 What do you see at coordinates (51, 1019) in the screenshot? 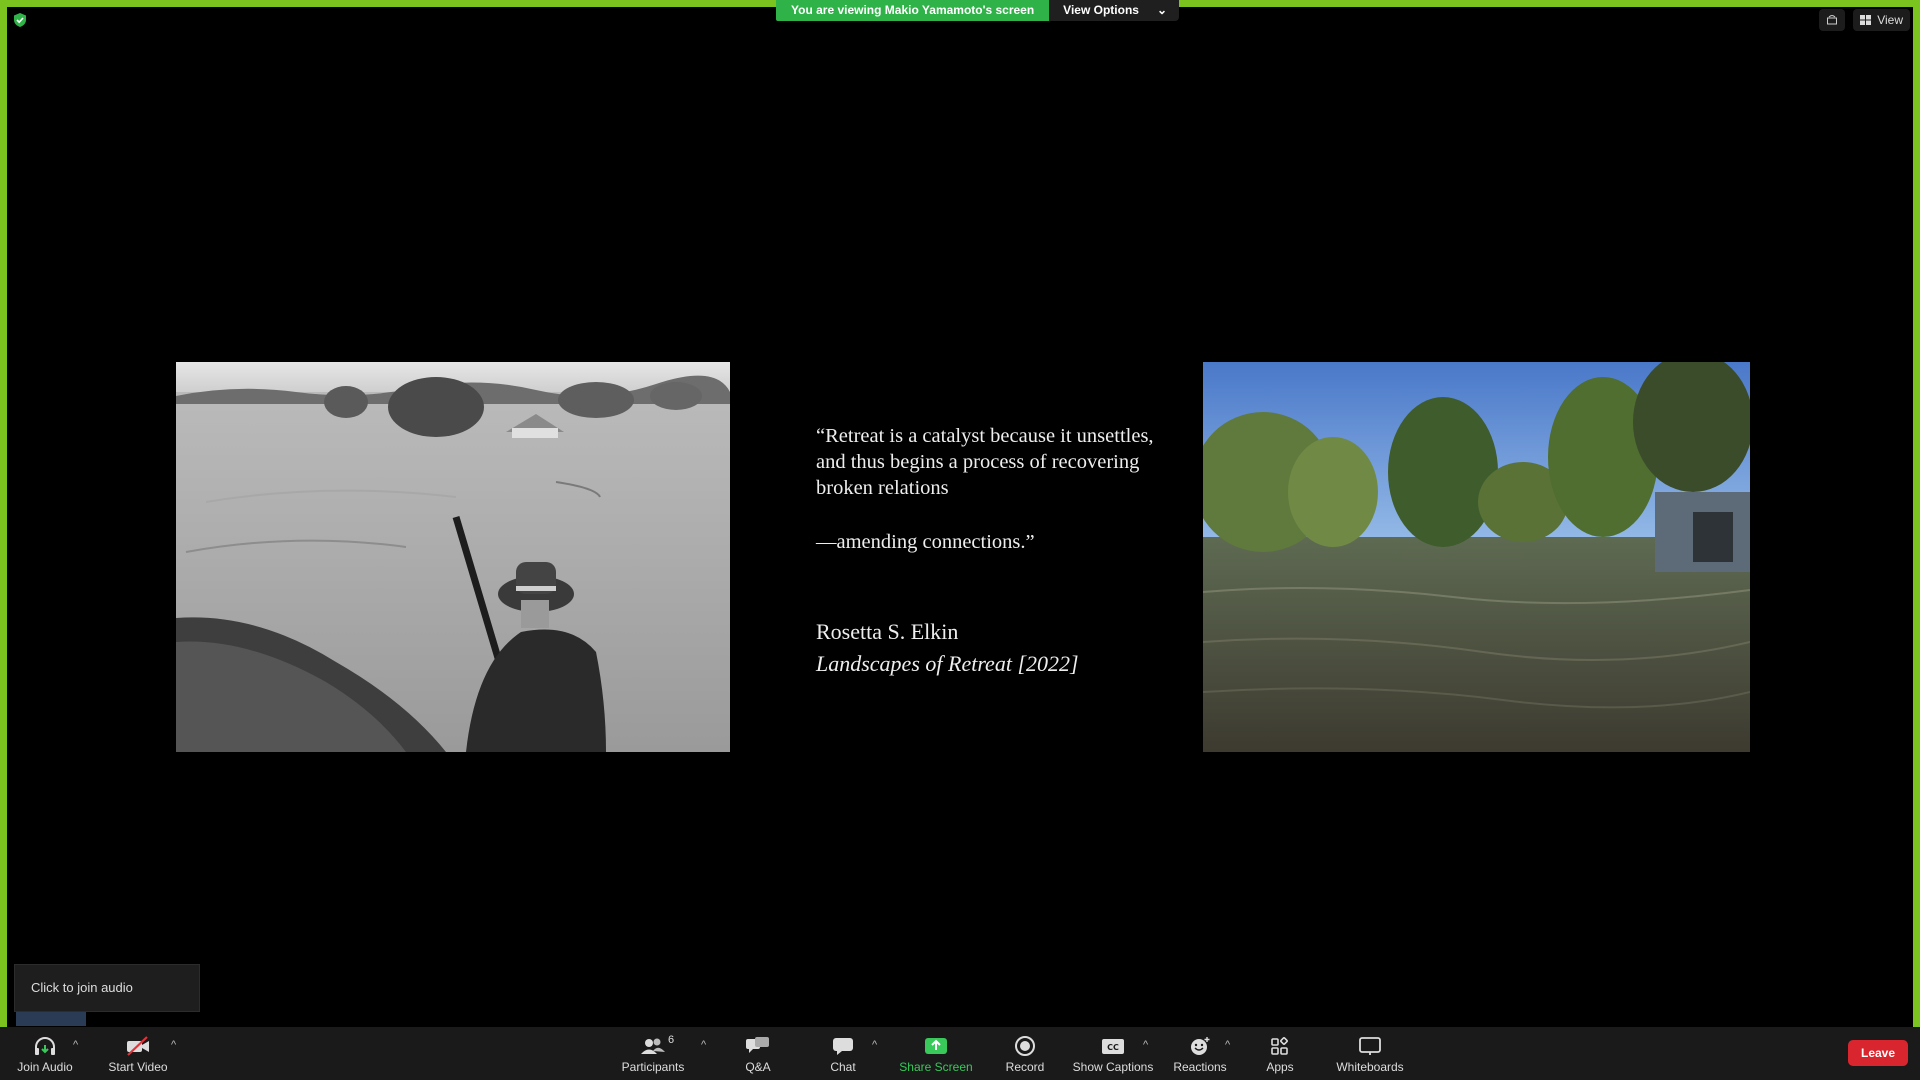
I see `self-video-thumbnail` at bounding box center [51, 1019].